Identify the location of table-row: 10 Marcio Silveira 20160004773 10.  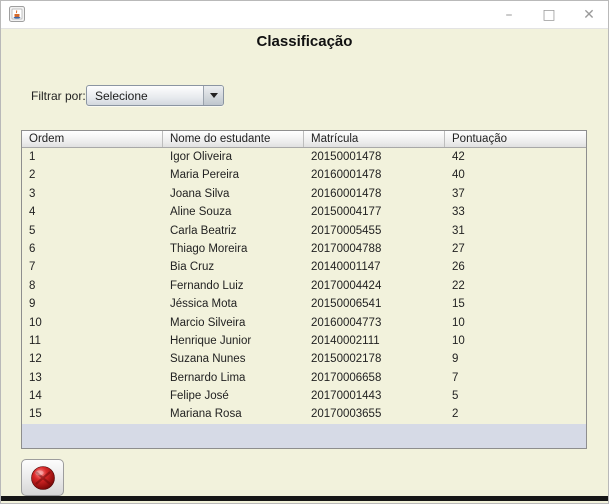
(304, 323).